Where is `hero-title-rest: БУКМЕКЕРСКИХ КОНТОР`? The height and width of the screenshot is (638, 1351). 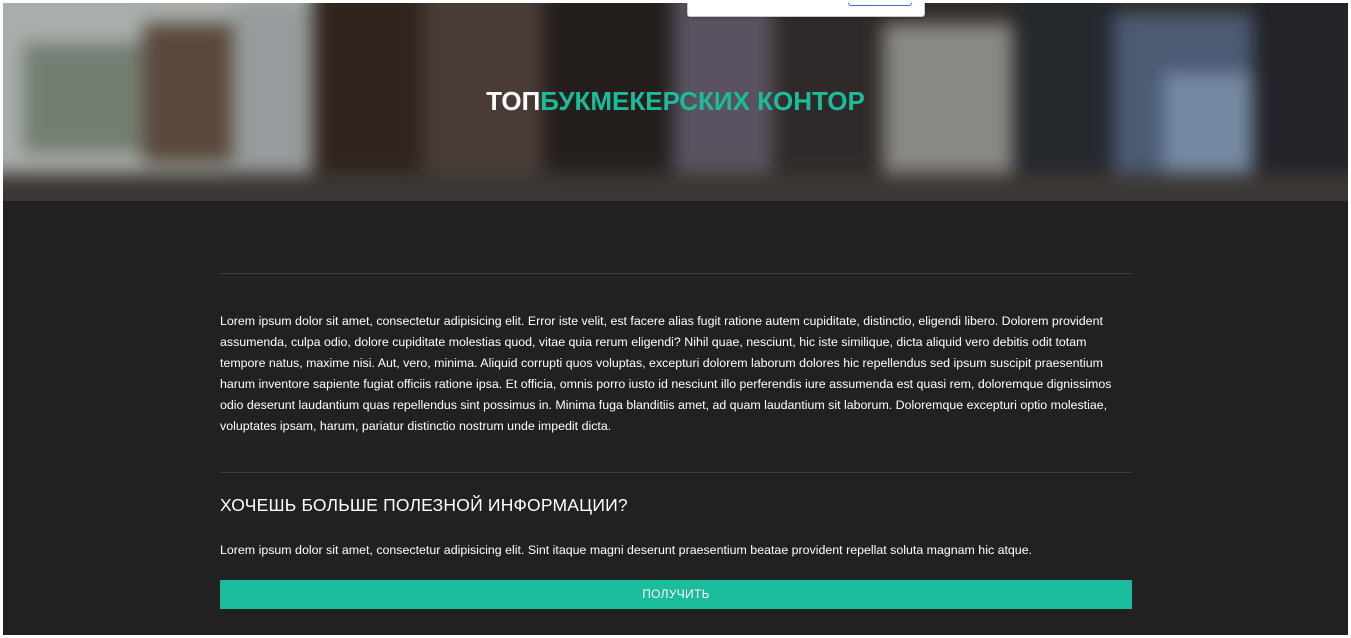
hero-title-rest: БУКМЕКЕРСКИХ КОНТОР is located at coordinates (702, 101).